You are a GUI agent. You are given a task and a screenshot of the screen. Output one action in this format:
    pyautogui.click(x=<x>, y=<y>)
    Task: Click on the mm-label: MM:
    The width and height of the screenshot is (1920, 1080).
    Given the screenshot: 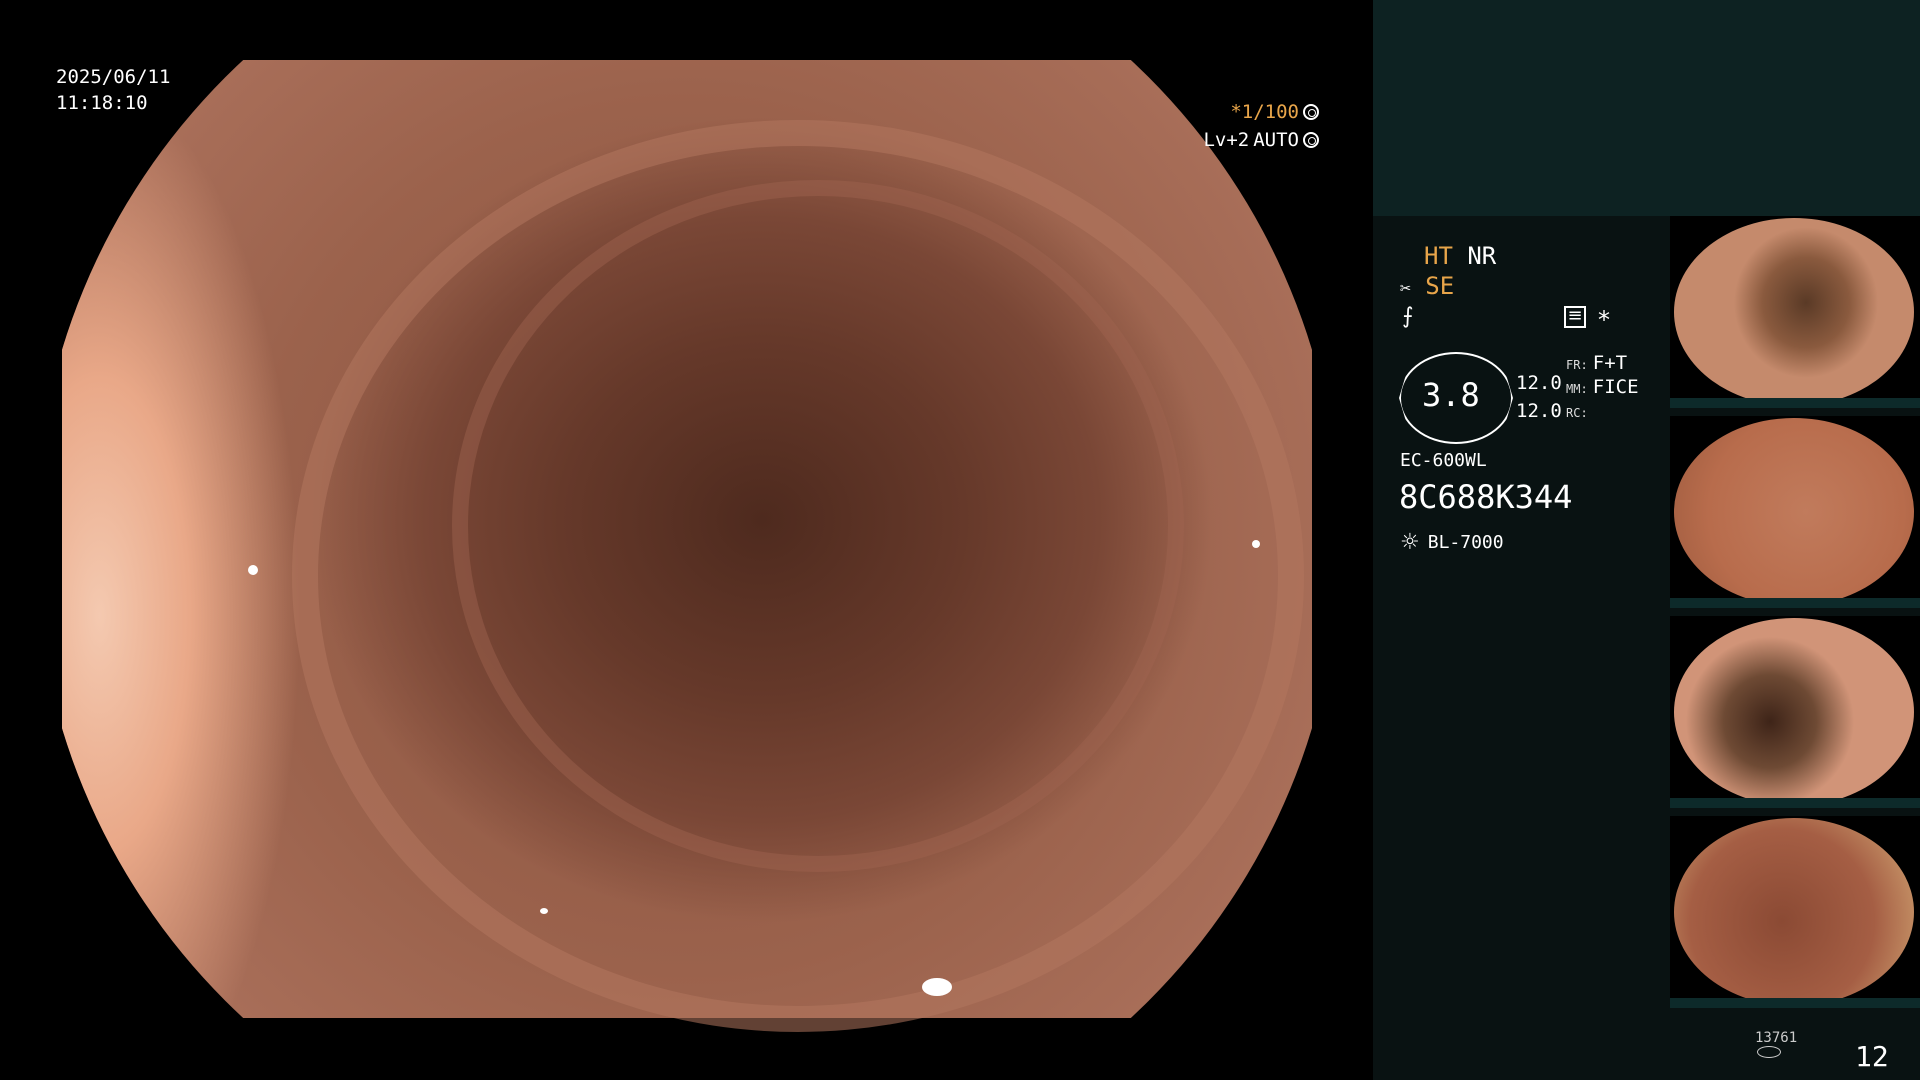 What is the action you would take?
    pyautogui.click(x=1577, y=389)
    